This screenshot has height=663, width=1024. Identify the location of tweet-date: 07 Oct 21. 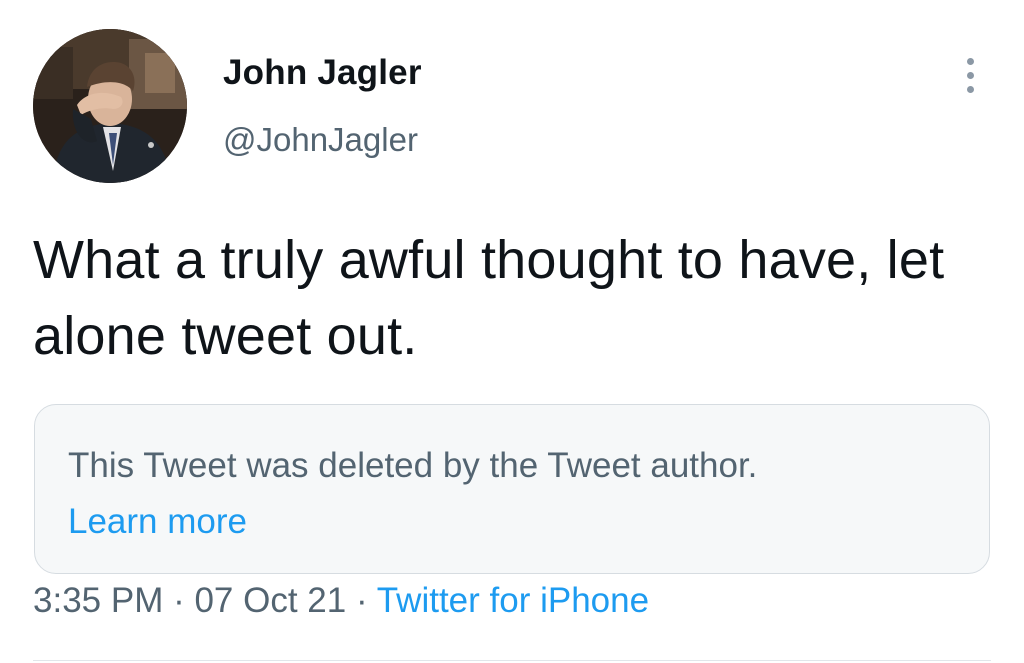
(270, 600).